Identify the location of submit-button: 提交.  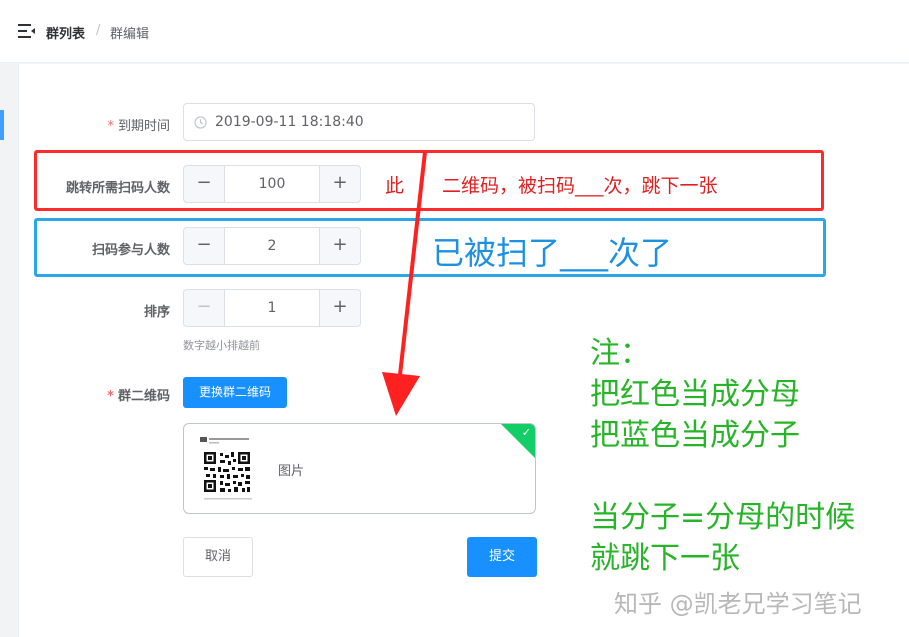
(502, 557).